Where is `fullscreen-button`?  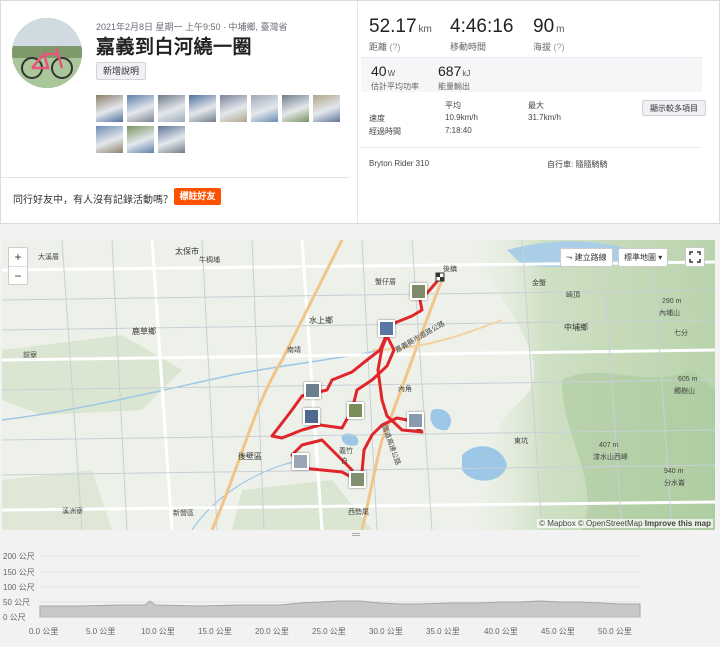 fullscreen-button is located at coordinates (695, 257).